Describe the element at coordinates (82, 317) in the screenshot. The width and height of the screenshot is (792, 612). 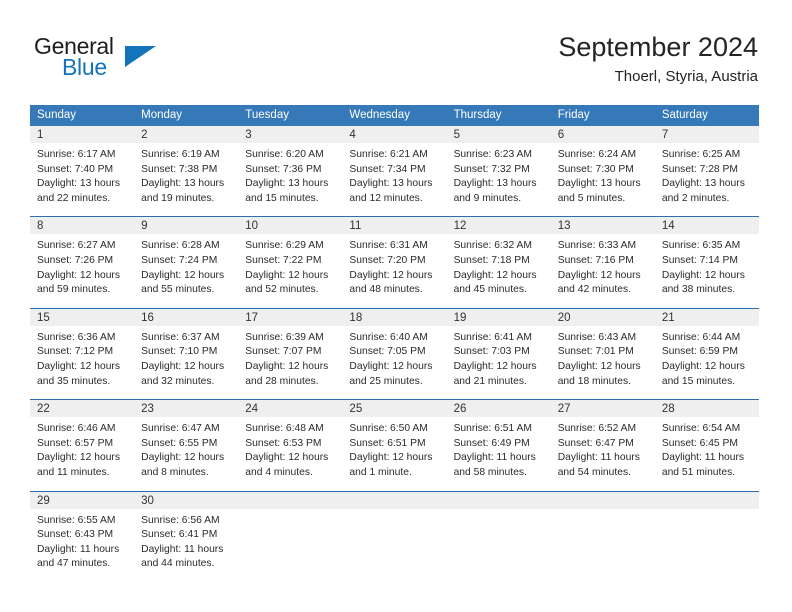
I see `day-number: 15` at that location.